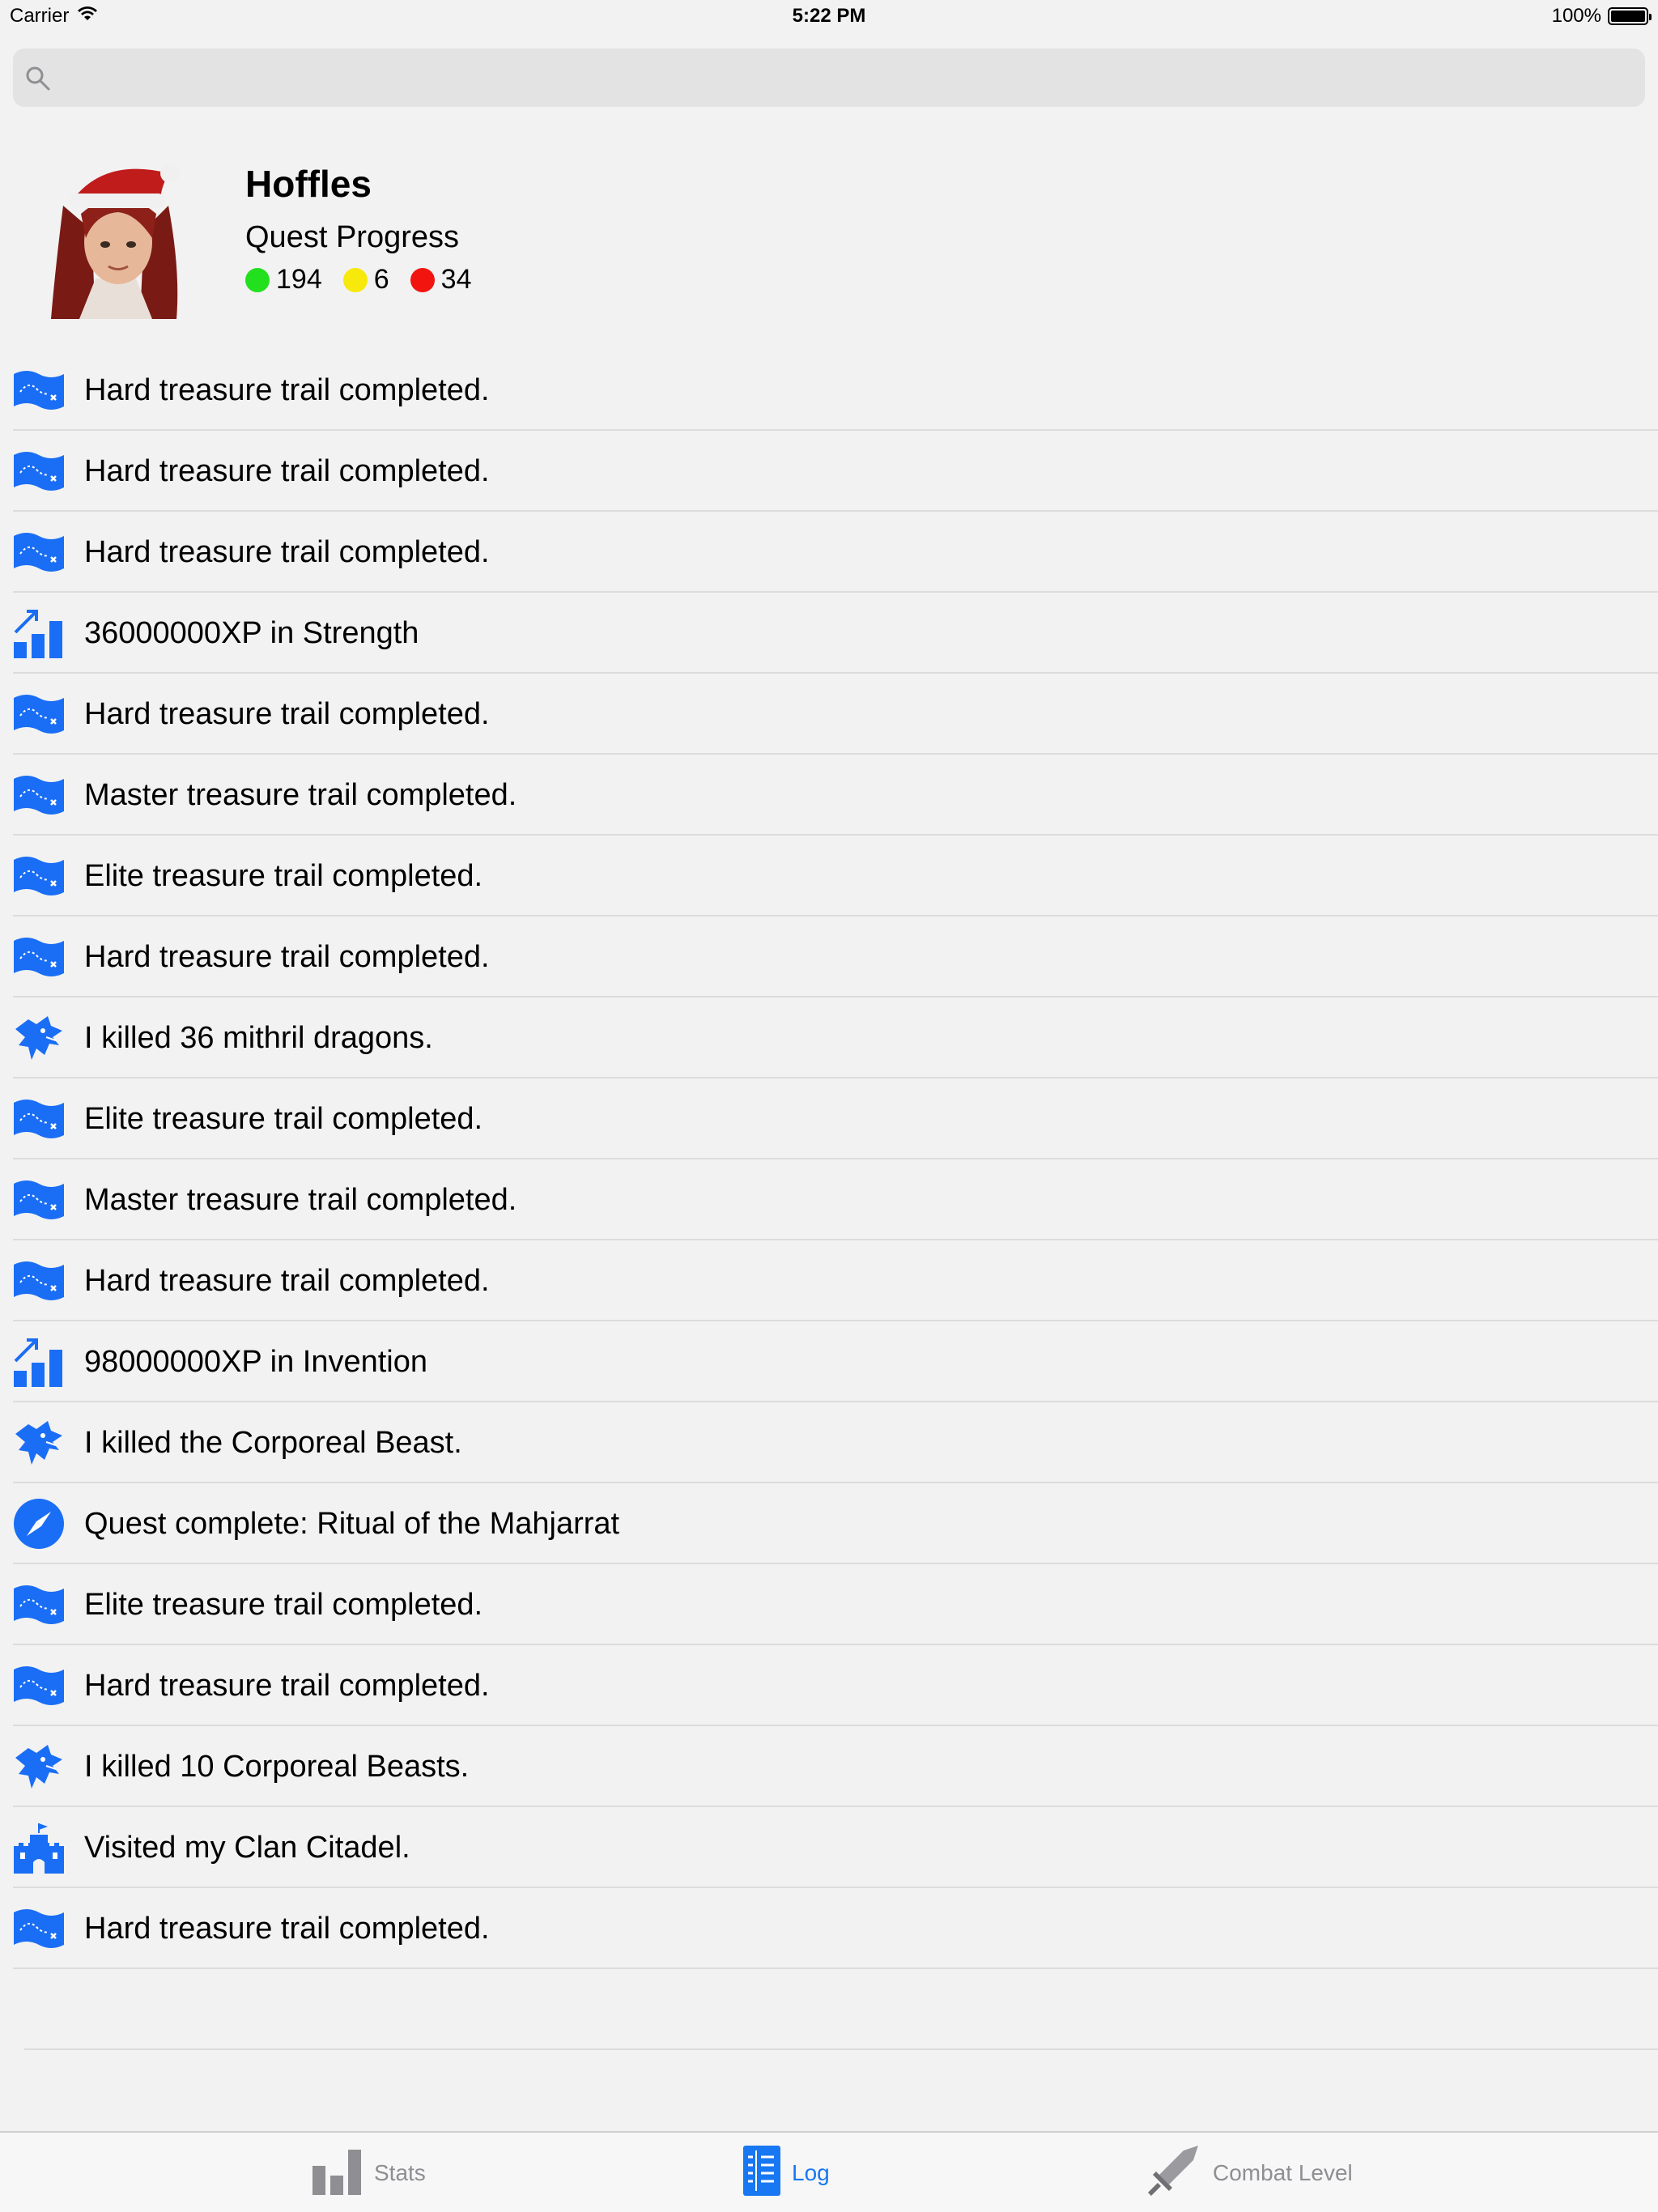  What do you see at coordinates (251, 632) in the screenshot?
I see `log-row-text: 36000000XP in Strength` at bounding box center [251, 632].